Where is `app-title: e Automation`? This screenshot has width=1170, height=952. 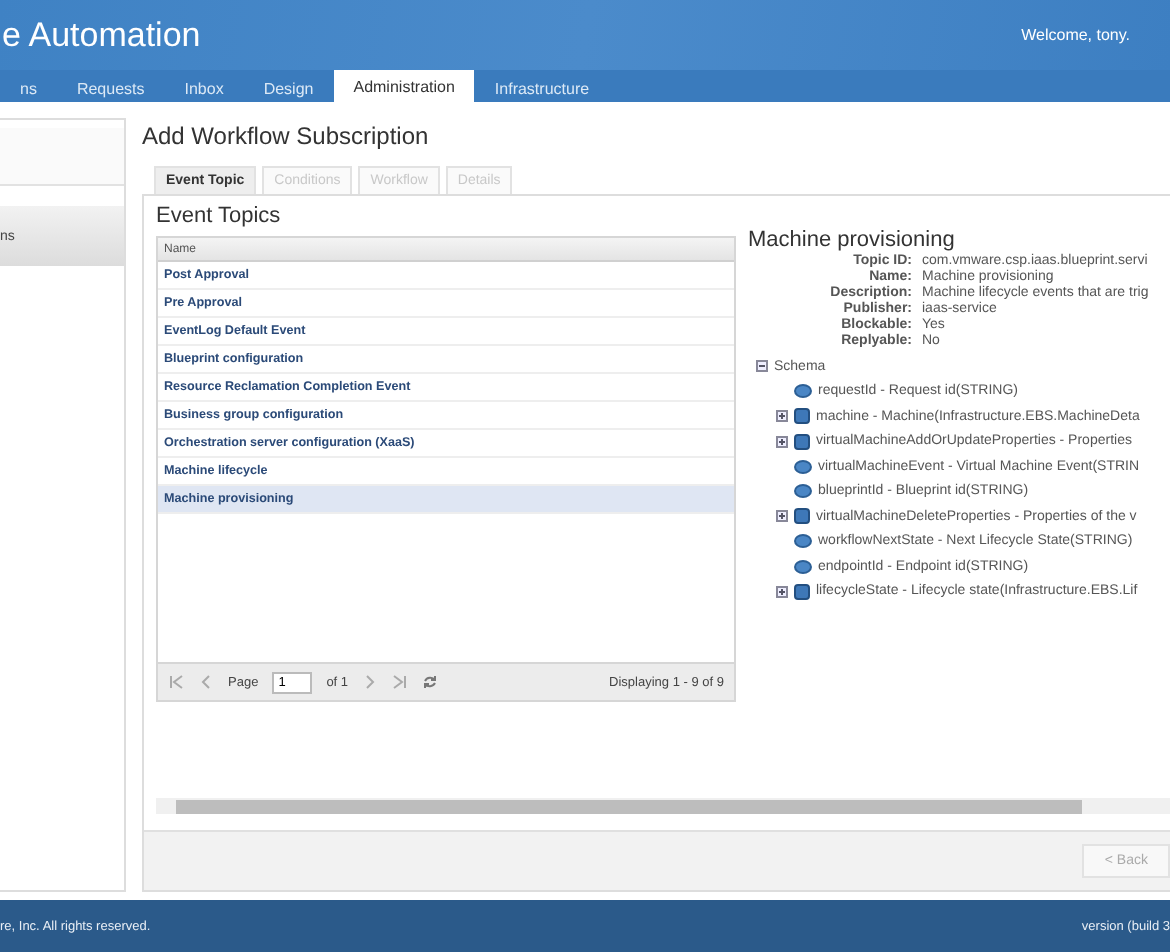 app-title: e Automation is located at coordinates (101, 35).